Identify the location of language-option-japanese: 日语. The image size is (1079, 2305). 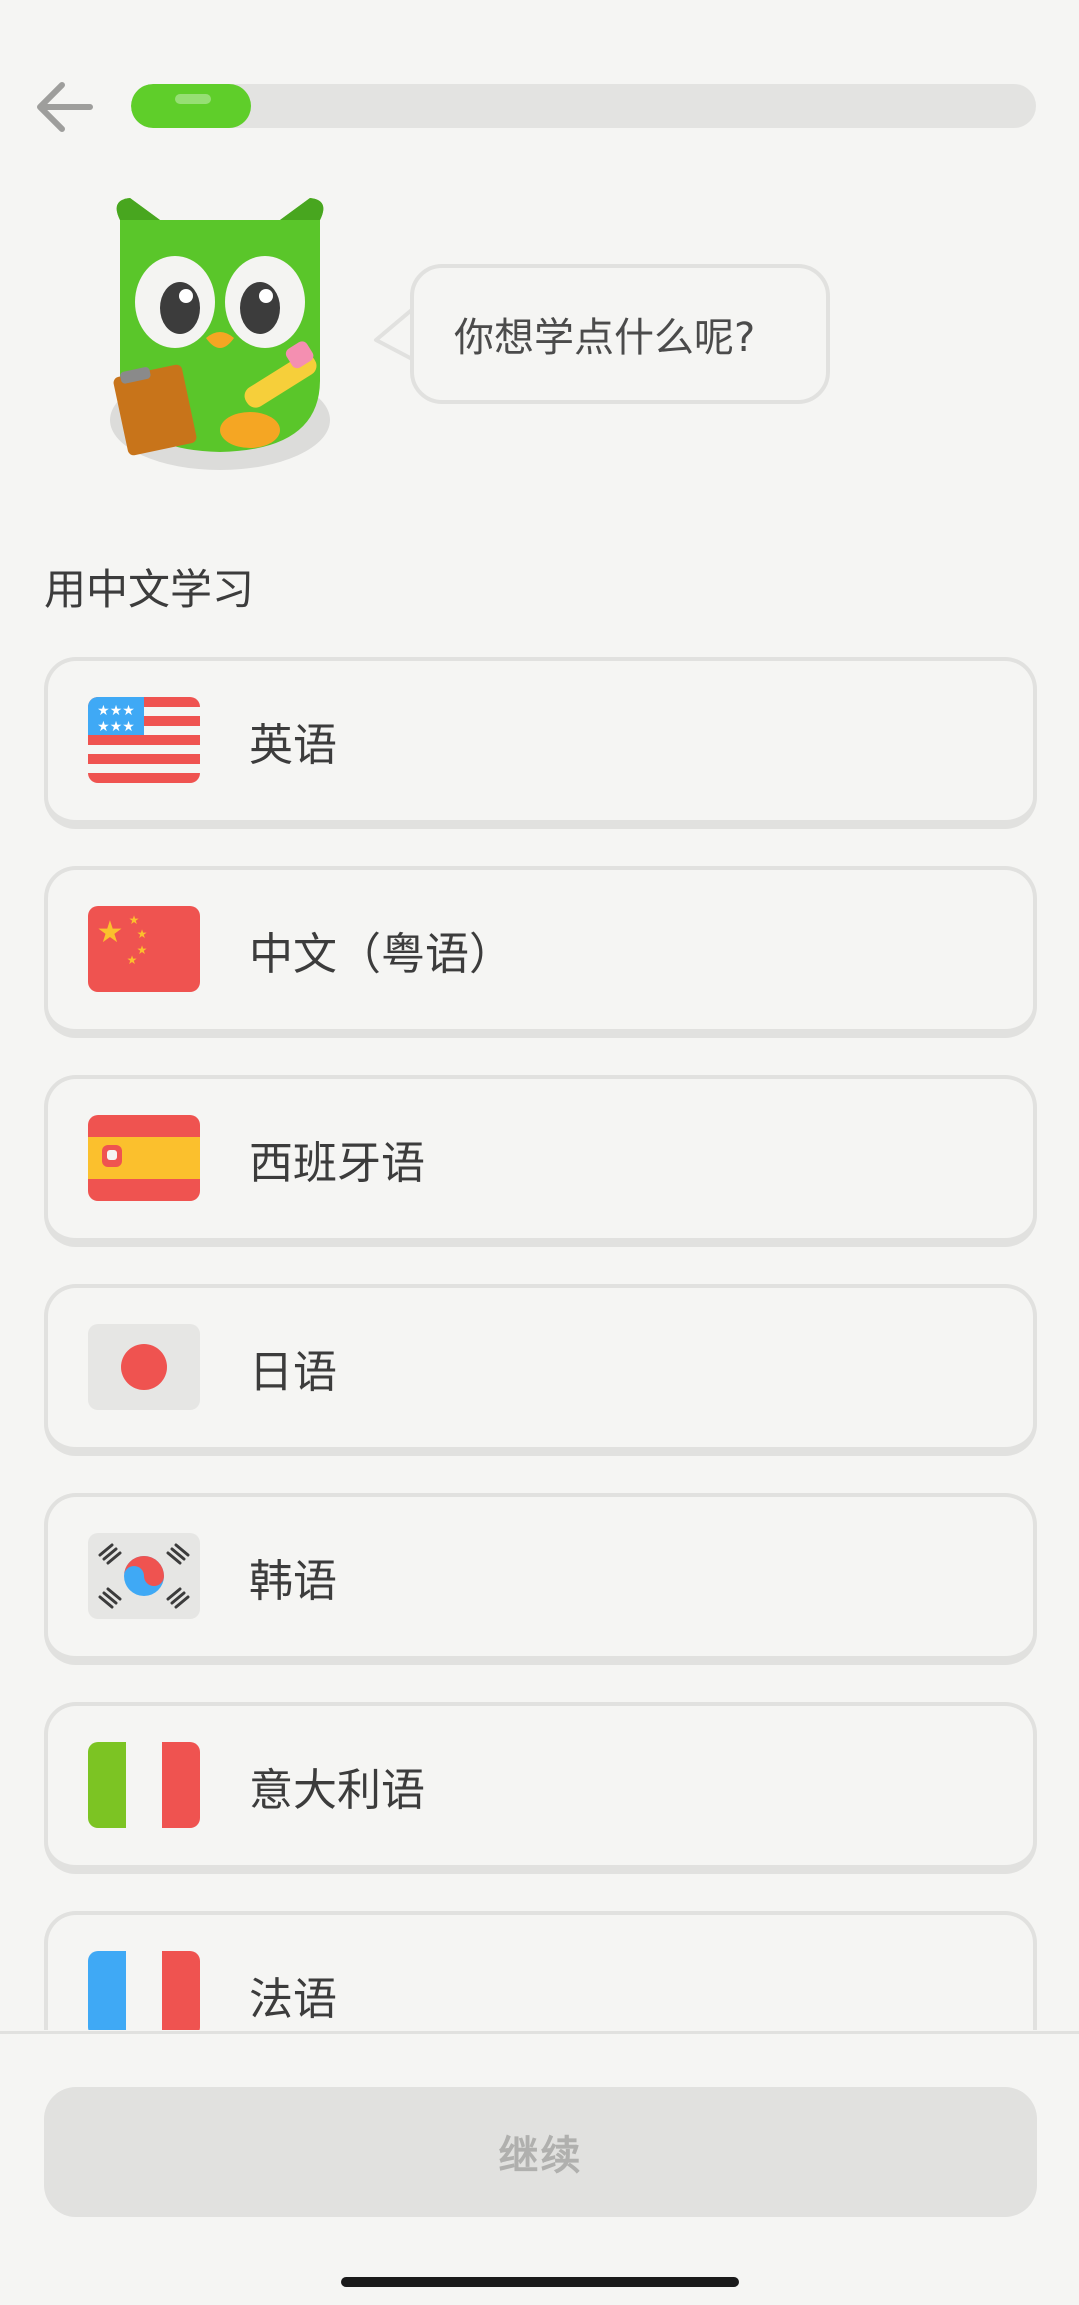
(540, 1370).